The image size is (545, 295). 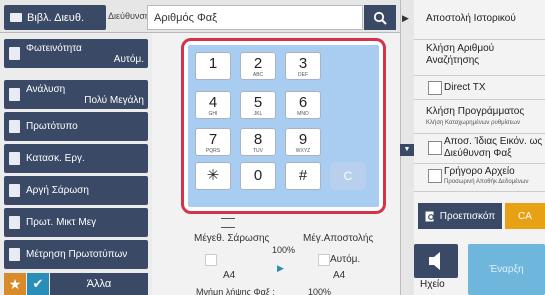 What do you see at coordinates (460, 54) in the screenshot?
I see `search-number-label: Κλήση Αριθμού Αναζήτησης` at bounding box center [460, 54].